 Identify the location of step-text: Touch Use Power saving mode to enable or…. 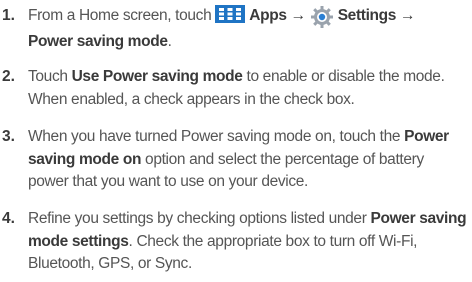
(248, 88).